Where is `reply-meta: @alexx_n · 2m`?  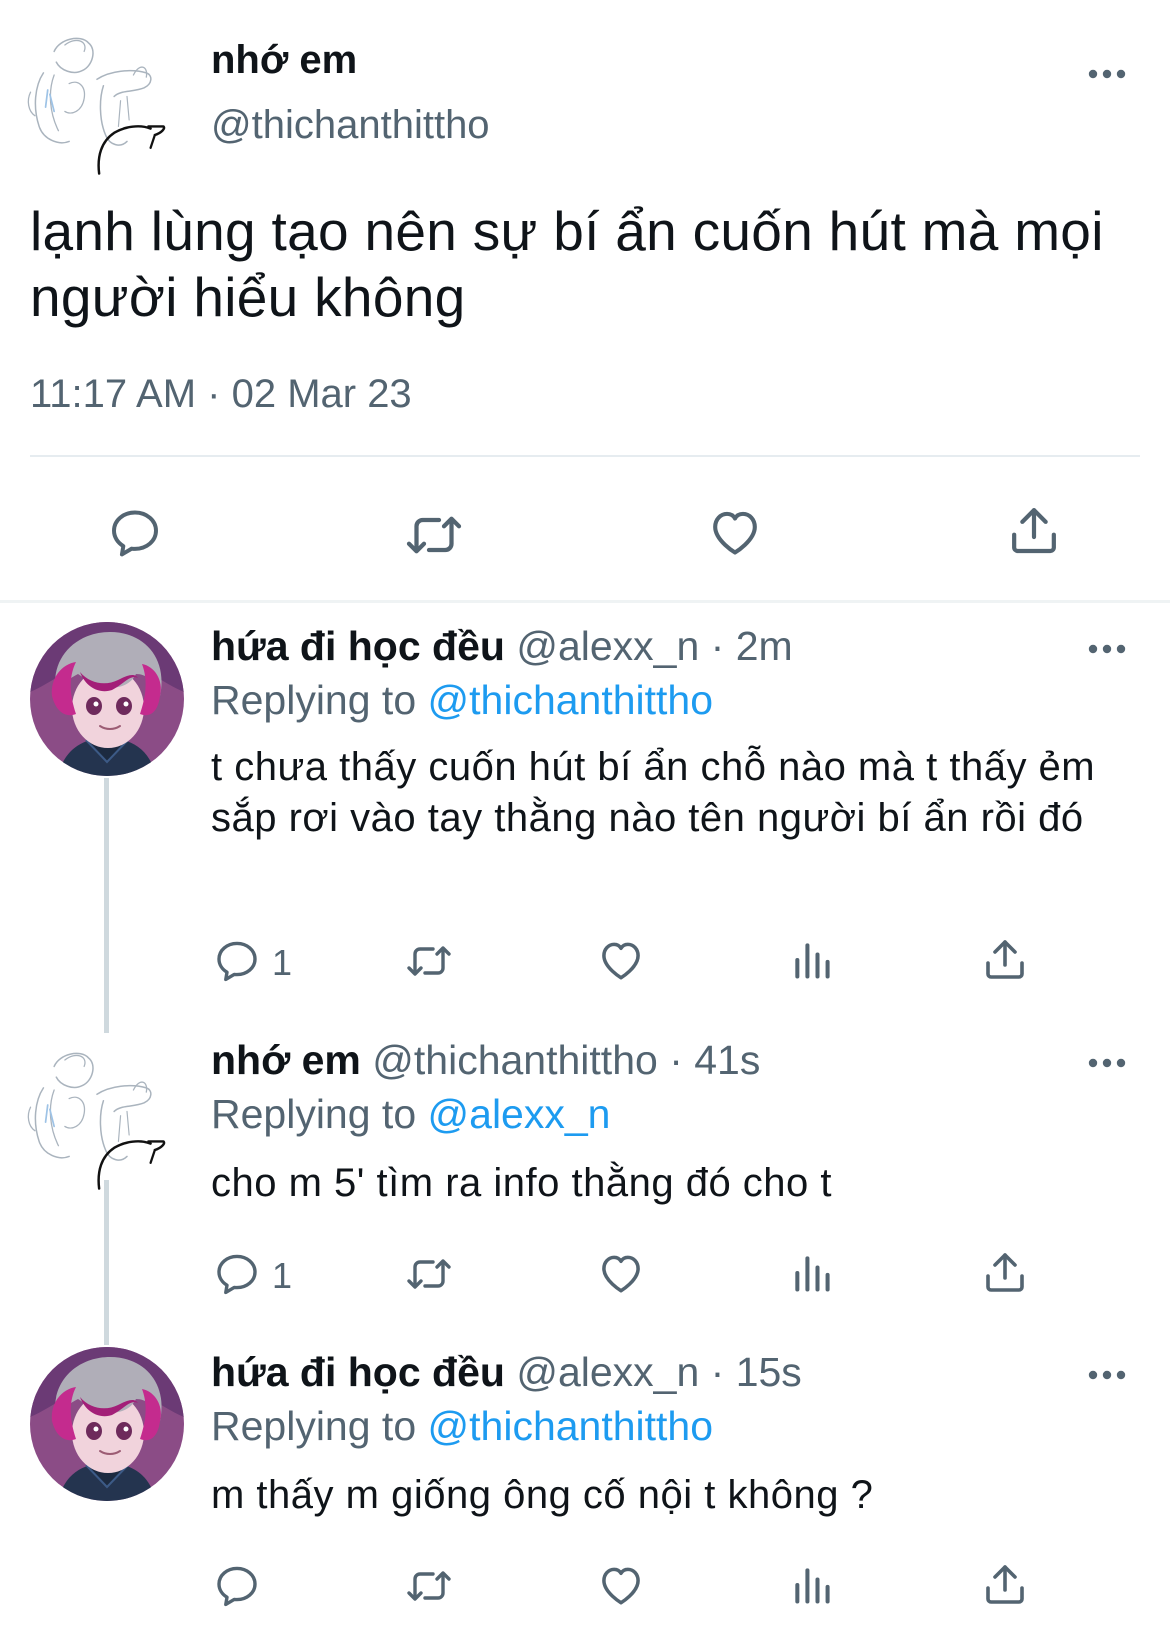 reply-meta: @alexx_n · 2m is located at coordinates (648, 646).